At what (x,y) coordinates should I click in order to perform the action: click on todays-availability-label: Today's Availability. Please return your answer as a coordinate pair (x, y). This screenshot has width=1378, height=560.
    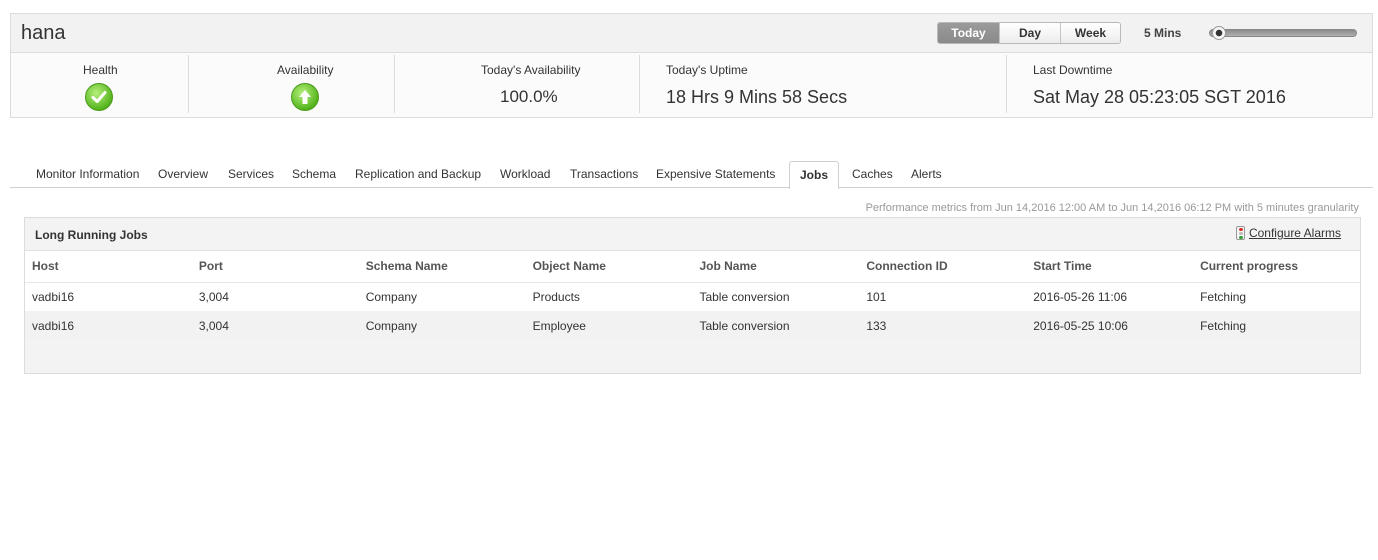
    Looking at the image, I should click on (531, 70).